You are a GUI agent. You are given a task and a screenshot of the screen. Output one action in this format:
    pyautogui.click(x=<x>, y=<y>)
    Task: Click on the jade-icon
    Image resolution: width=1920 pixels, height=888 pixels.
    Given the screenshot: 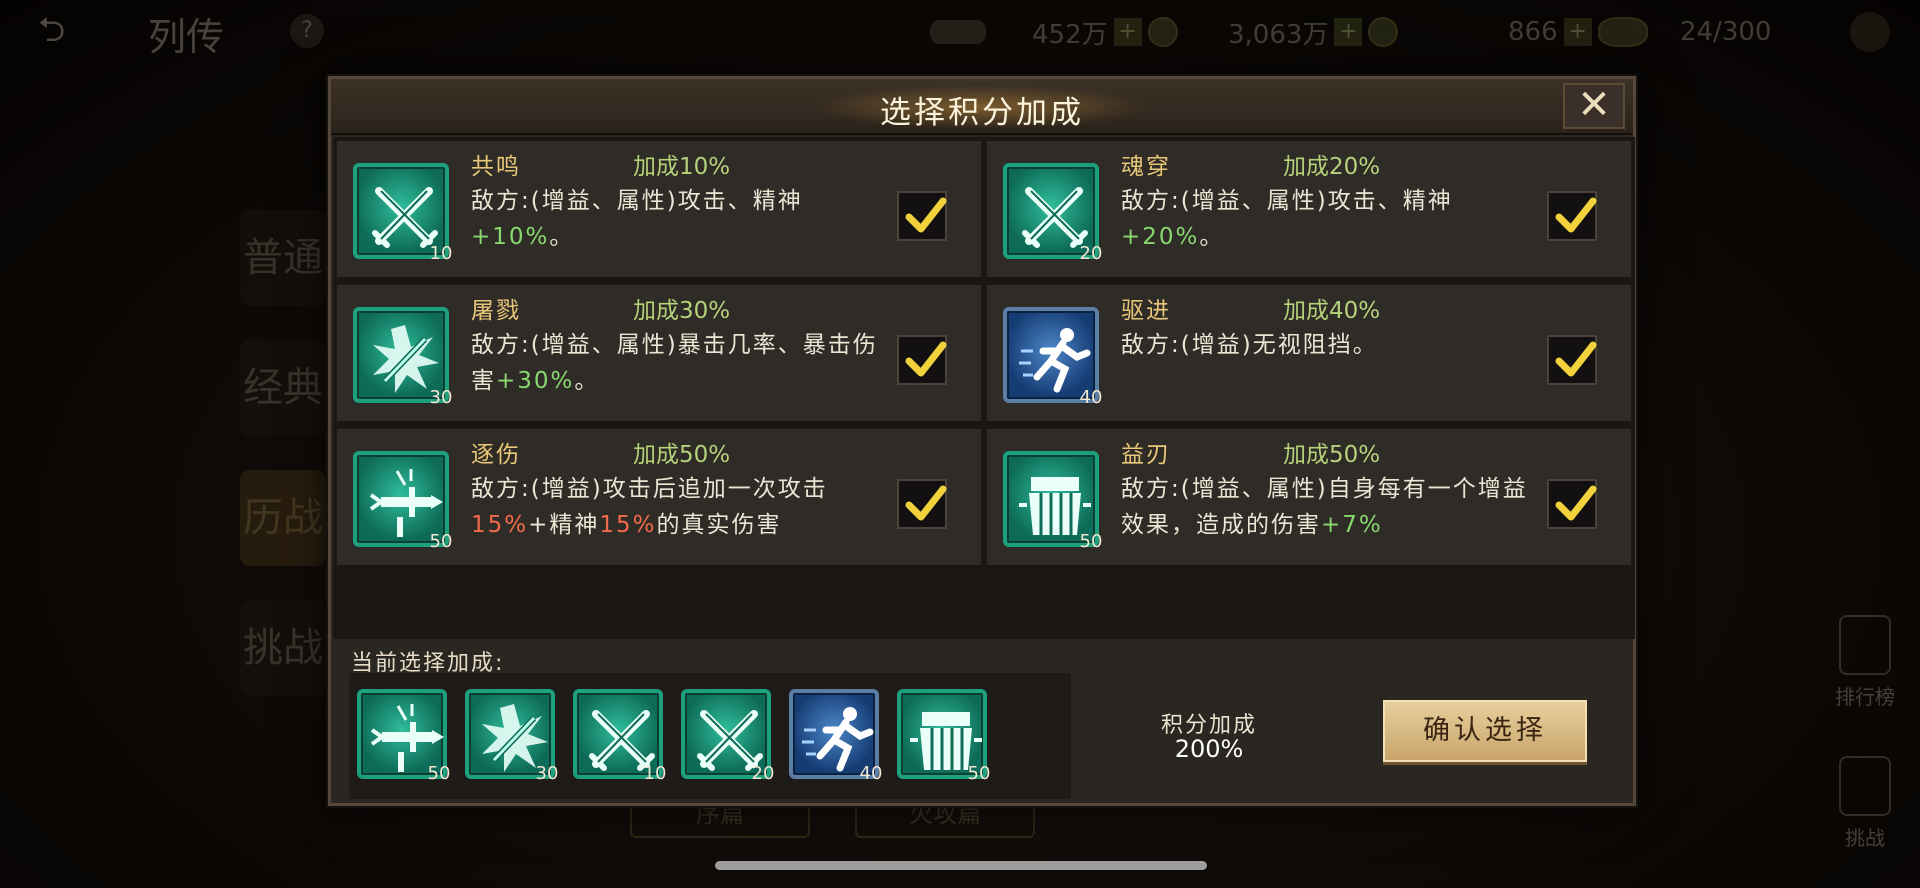 What is the action you would take?
    pyautogui.click(x=1383, y=32)
    